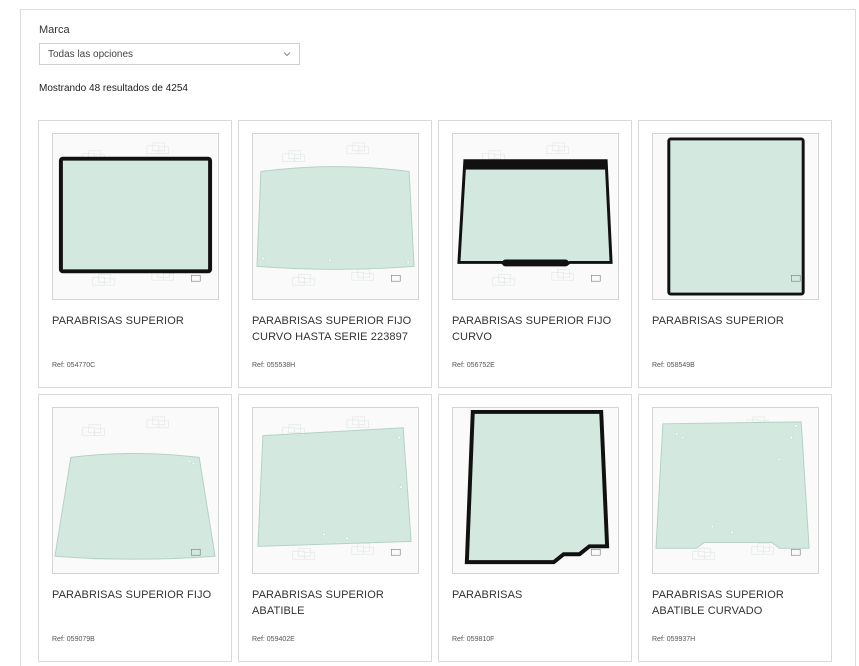 Image resolution: width=859 pixels, height=666 pixels. Describe the element at coordinates (273, 639) in the screenshot. I see `product-ref: Ref: 059402E` at that location.